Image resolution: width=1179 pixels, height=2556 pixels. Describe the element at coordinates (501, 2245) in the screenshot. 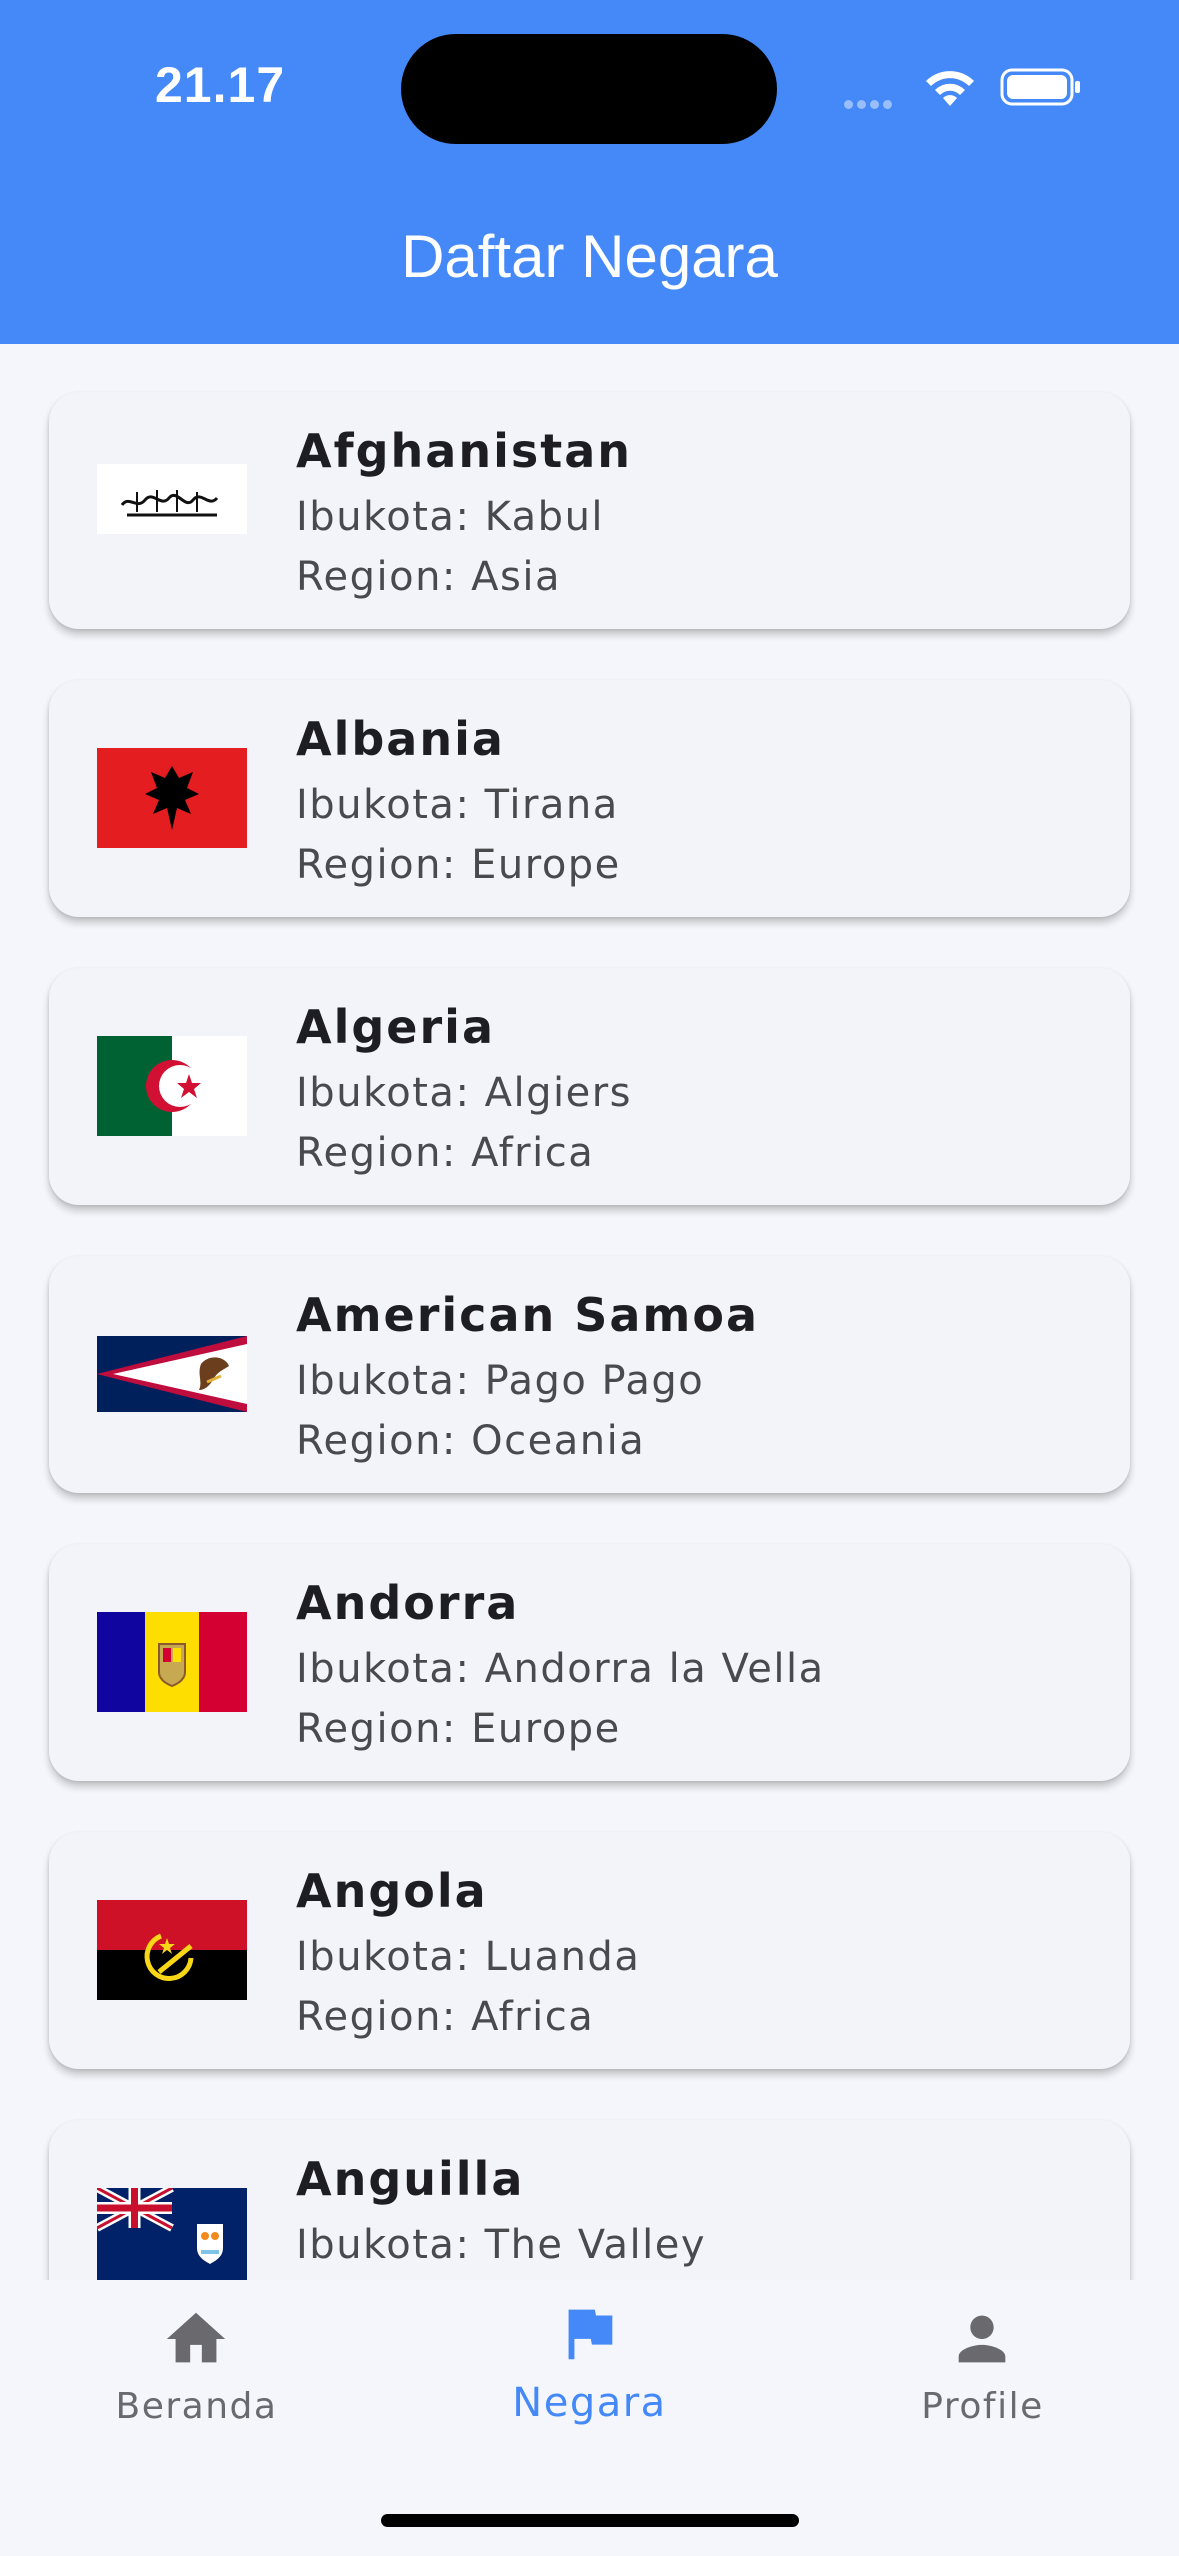

I see `country-capital: Ibukota: The Valley` at that location.